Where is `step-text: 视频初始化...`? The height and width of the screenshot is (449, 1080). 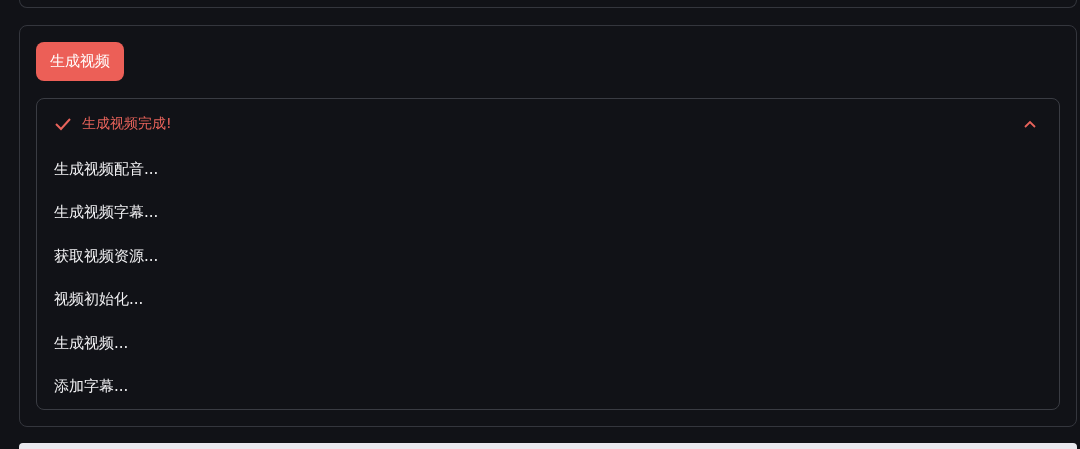
step-text: 视频初始化... is located at coordinates (99, 299).